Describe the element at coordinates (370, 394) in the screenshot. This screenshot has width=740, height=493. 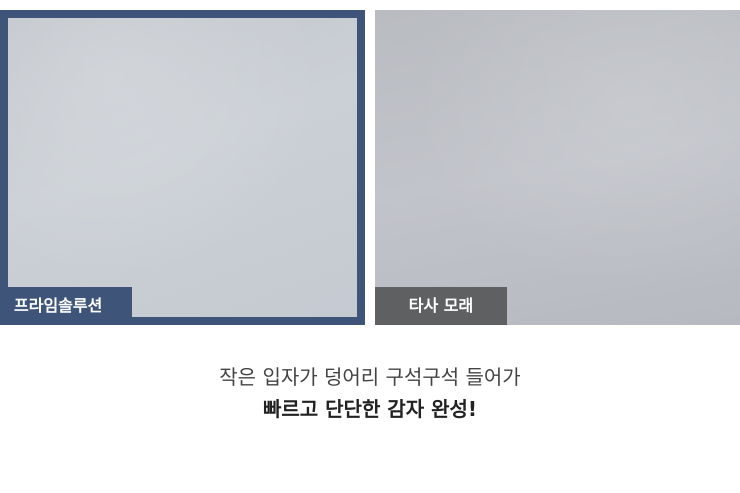
I see `comparison-caption: 작은 입자가 덩어리 구석구석 들어가 빠르고 단단한 감자 완성!` at that location.